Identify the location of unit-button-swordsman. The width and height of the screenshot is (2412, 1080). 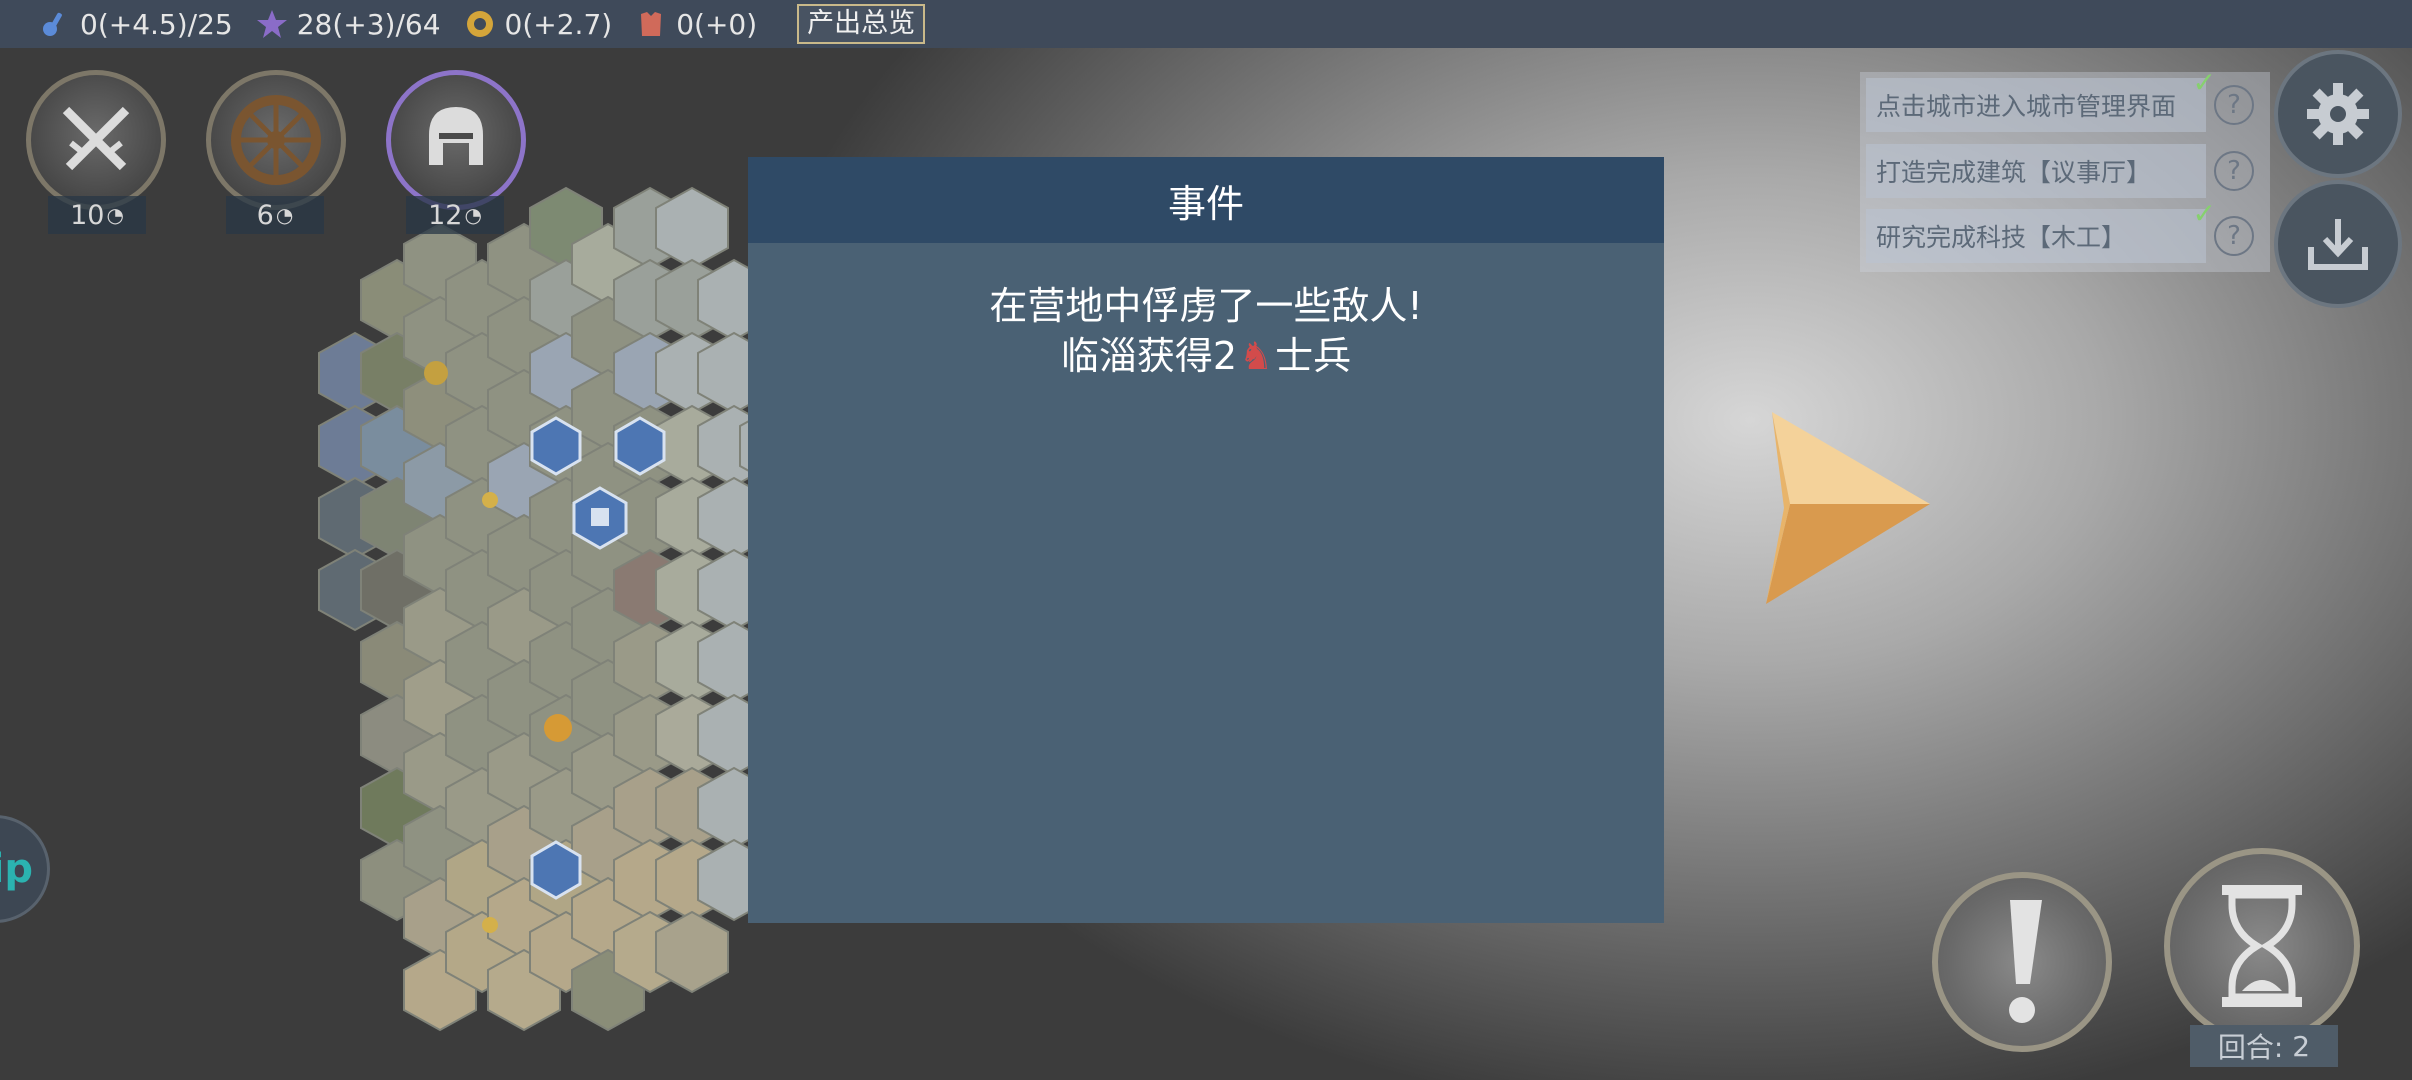
(96, 140).